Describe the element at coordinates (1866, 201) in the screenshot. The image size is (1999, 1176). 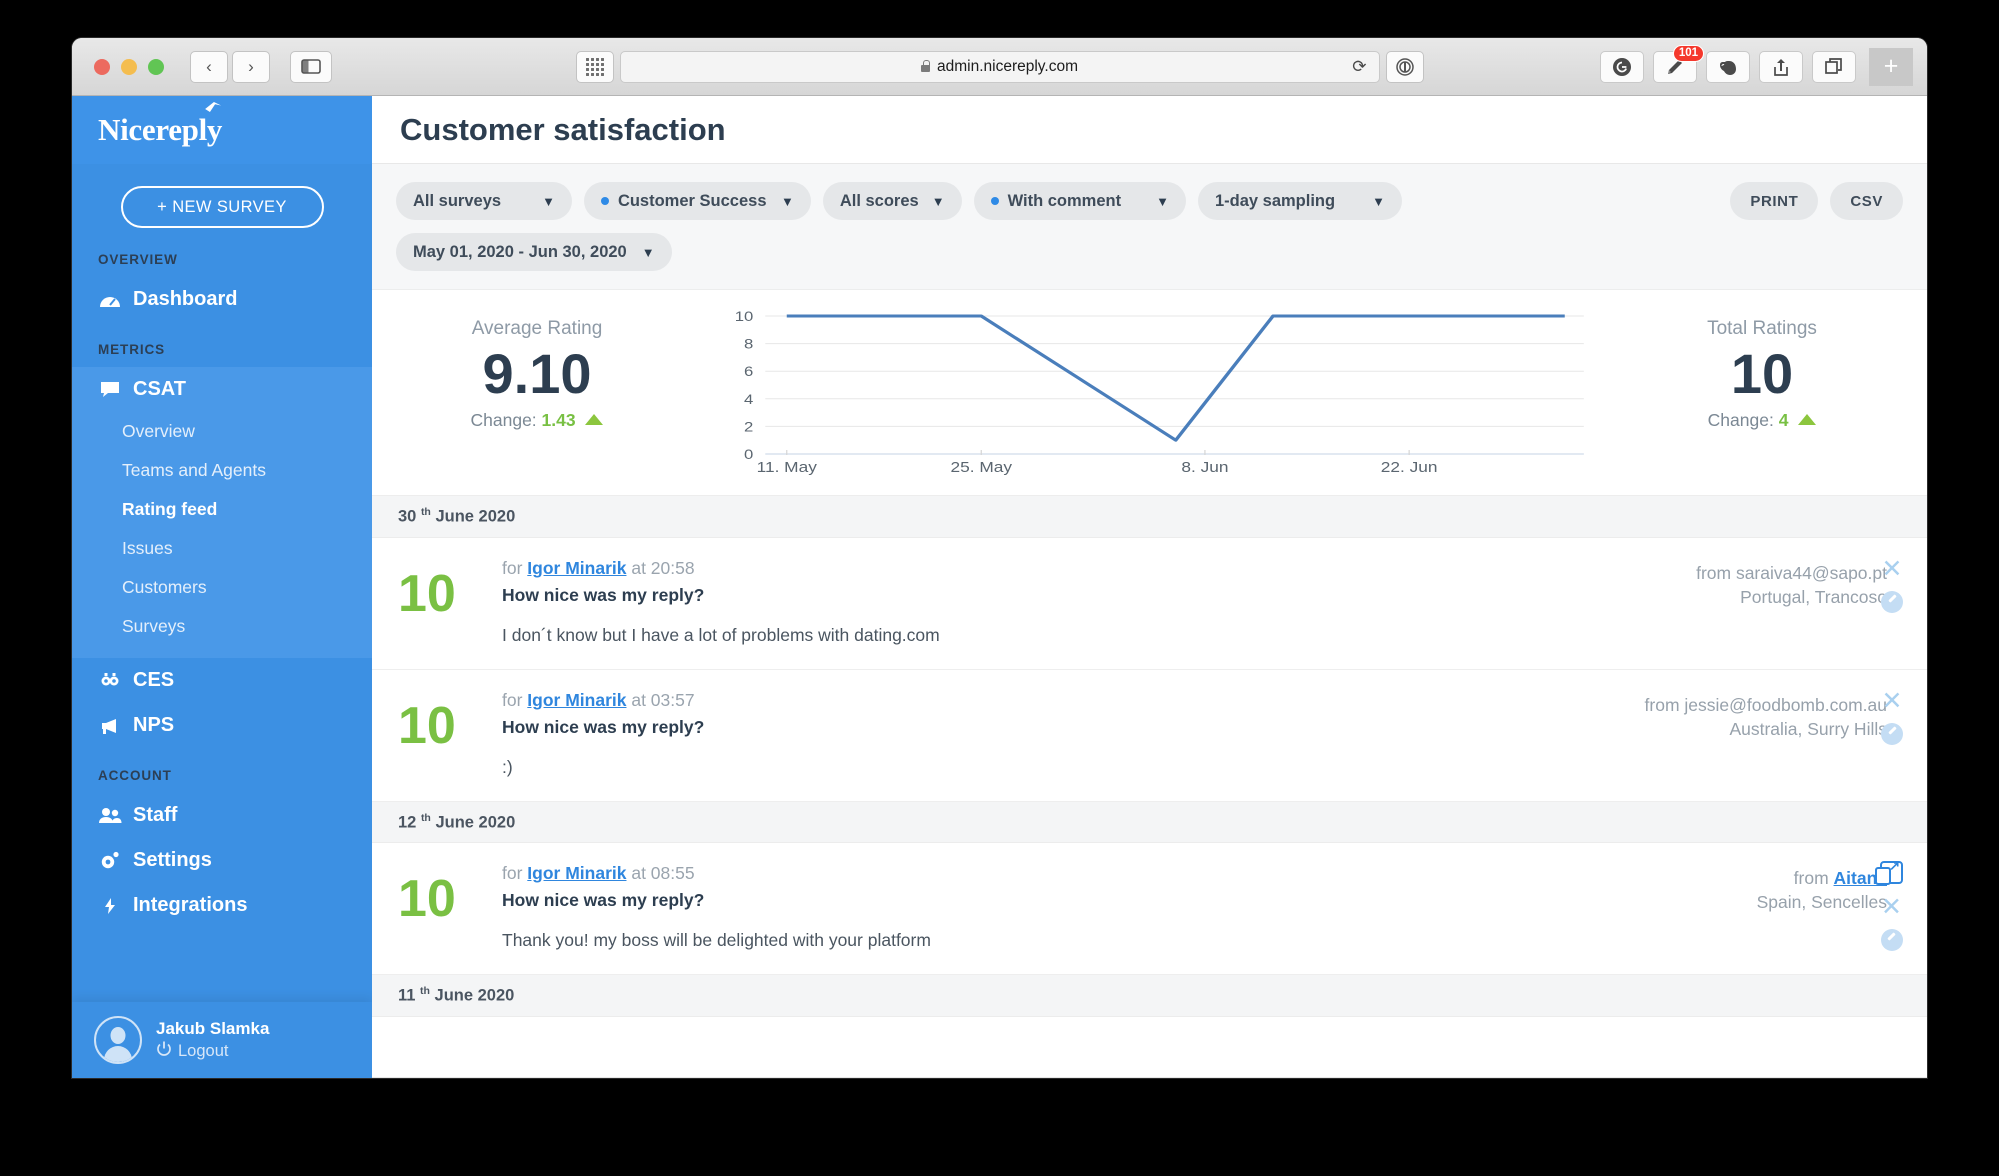
I see `csv-button: CSV` at that location.